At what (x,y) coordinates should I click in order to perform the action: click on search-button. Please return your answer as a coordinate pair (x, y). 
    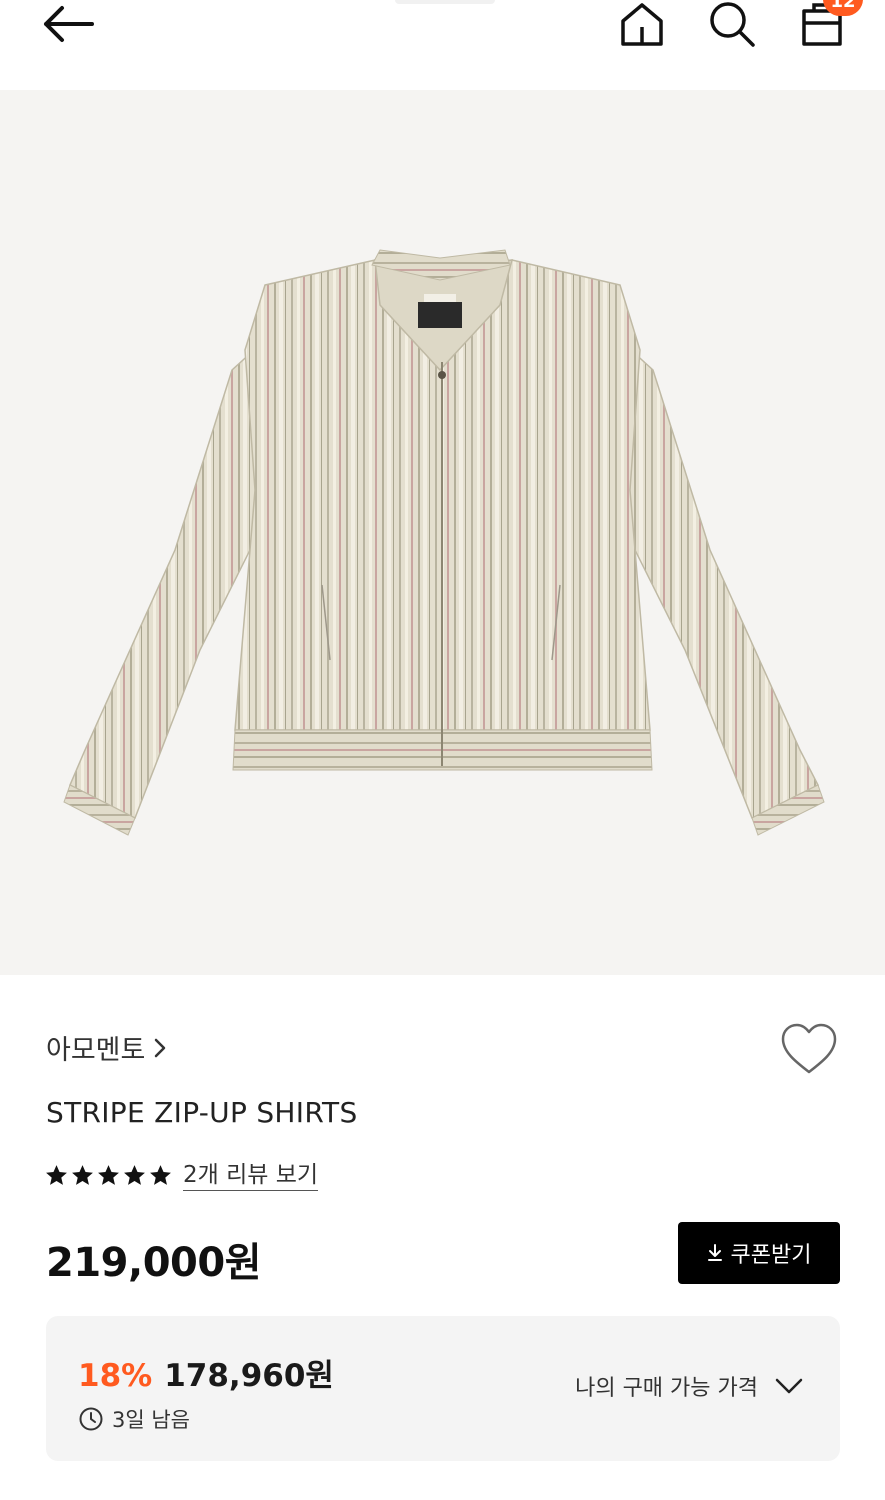
    Looking at the image, I should click on (732, 24).